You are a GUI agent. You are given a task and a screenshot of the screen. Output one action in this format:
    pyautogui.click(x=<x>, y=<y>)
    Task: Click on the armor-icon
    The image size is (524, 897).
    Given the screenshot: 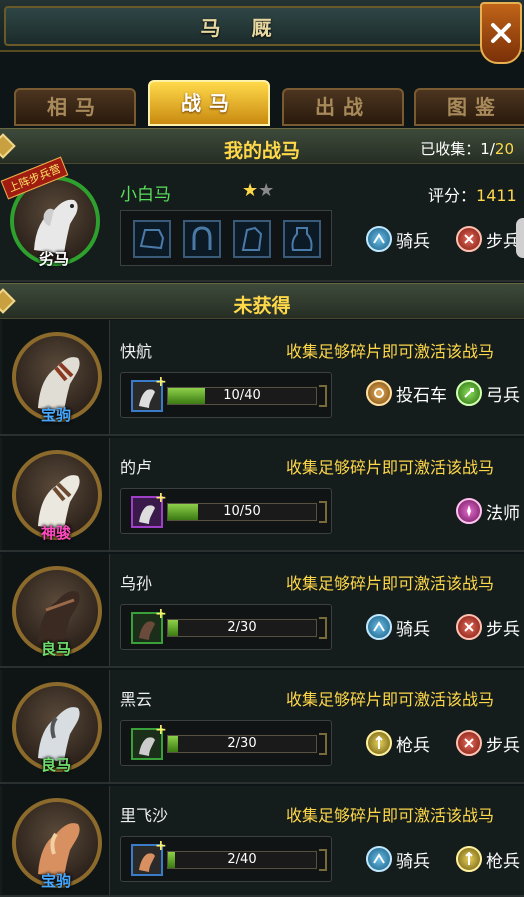 What is the action you would take?
    pyautogui.click(x=252, y=238)
    